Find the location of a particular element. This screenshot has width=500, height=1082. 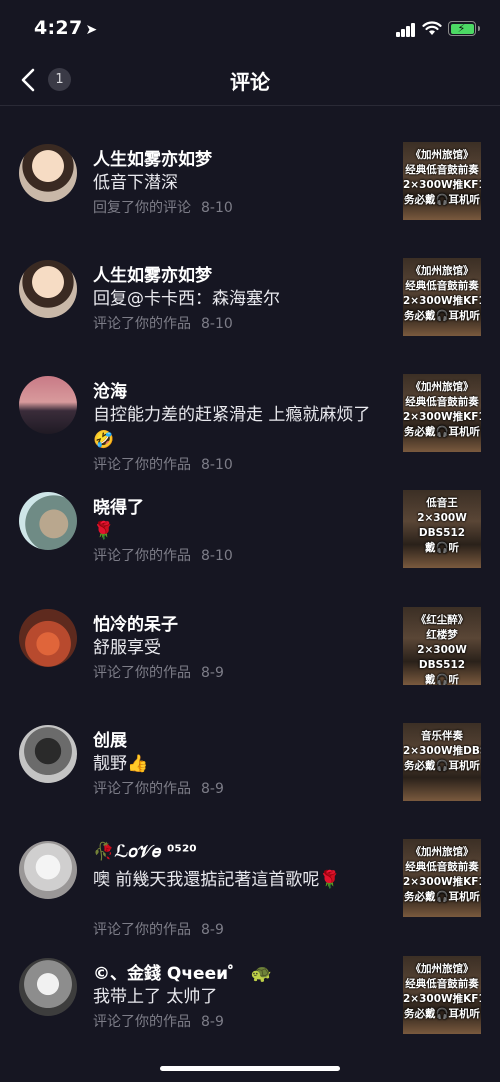

comment-text: 回复@卡卡西：森海塞尔 is located at coordinates (186, 299).